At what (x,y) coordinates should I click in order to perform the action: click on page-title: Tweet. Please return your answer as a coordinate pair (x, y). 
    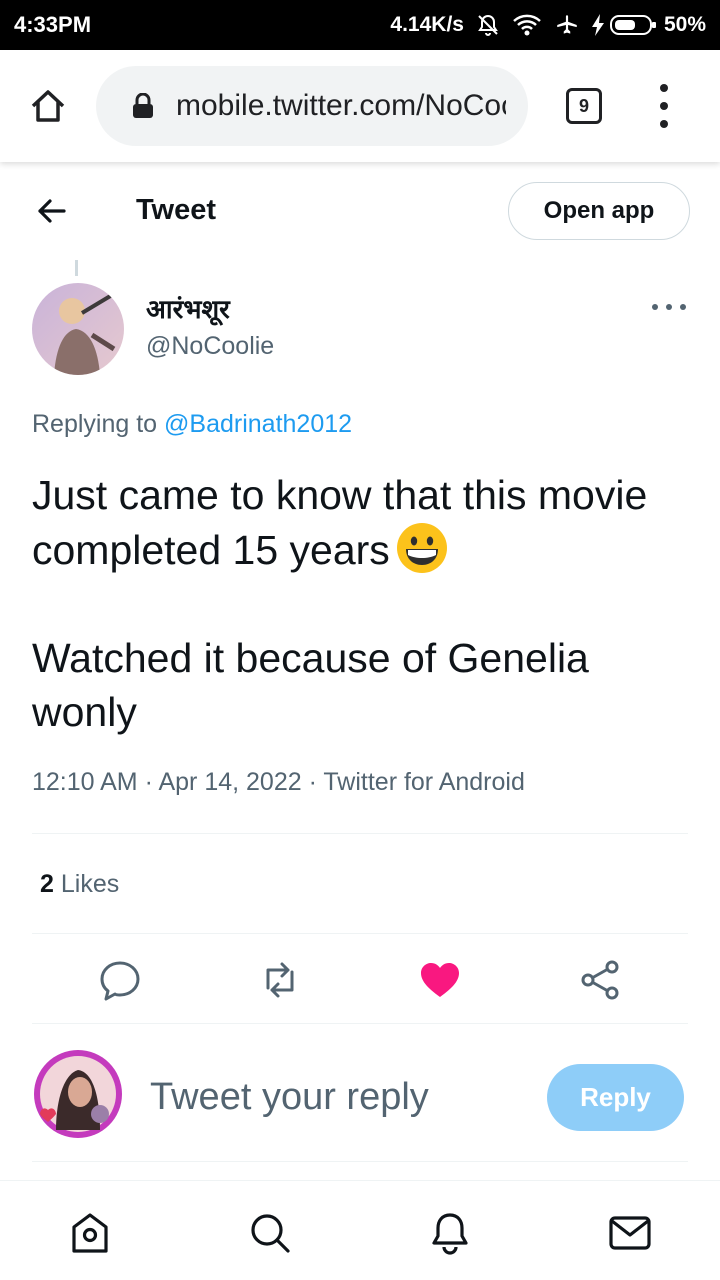
    Looking at the image, I should click on (176, 210).